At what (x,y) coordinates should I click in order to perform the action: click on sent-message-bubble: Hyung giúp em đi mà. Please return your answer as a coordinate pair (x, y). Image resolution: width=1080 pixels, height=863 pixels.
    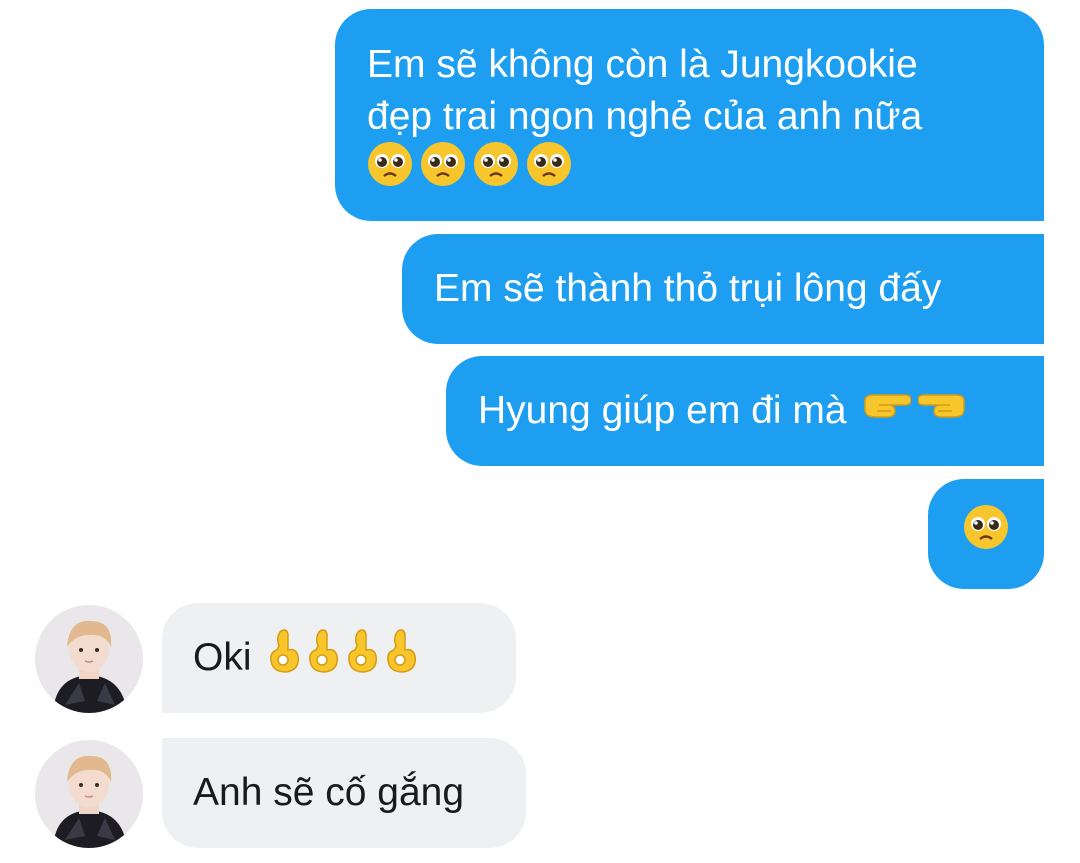
    Looking at the image, I should click on (745, 411).